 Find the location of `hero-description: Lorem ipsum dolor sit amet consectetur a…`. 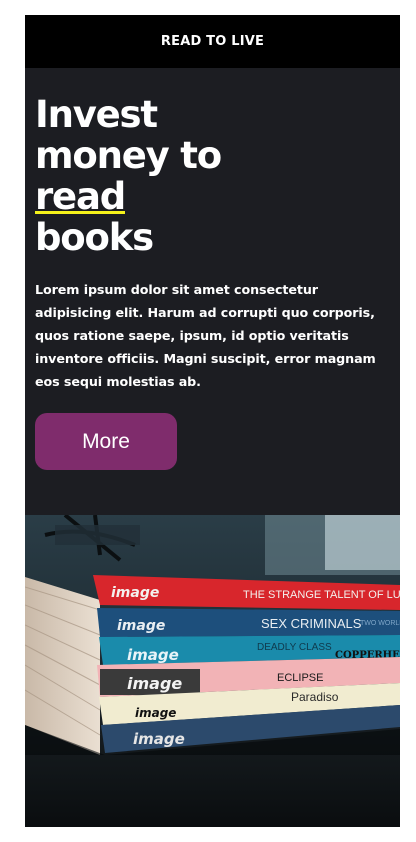

hero-description: Lorem ipsum dolor sit amet consectetur a… is located at coordinates (205, 335).